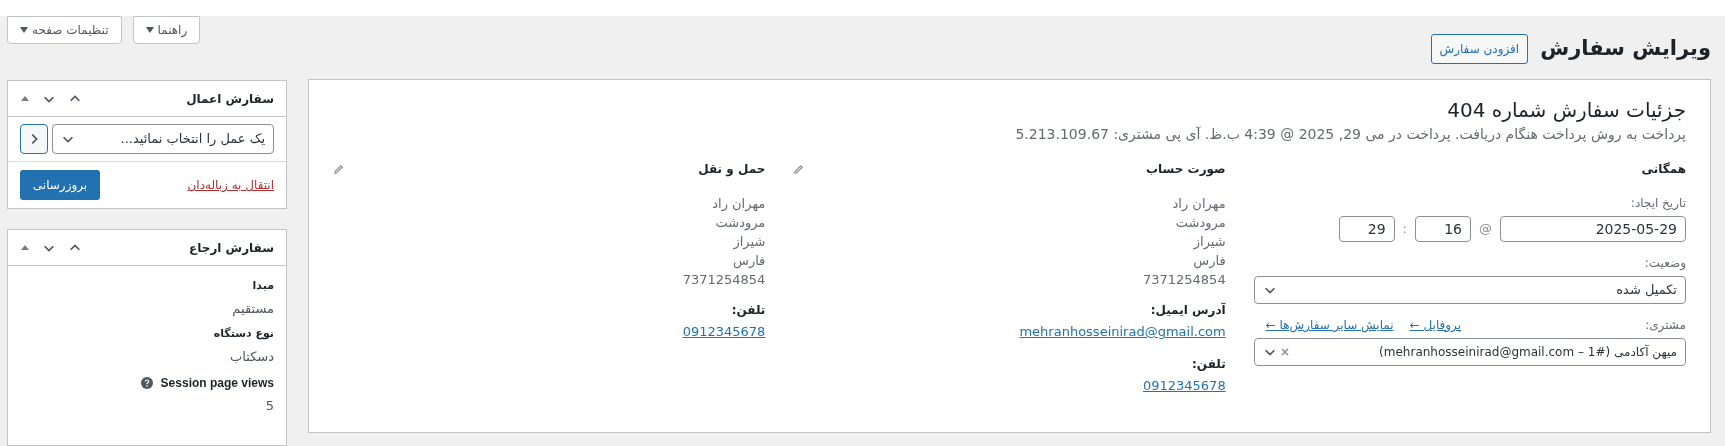 The image size is (1725, 446). What do you see at coordinates (1404, 229) in the screenshot?
I see `time-colon: :` at bounding box center [1404, 229].